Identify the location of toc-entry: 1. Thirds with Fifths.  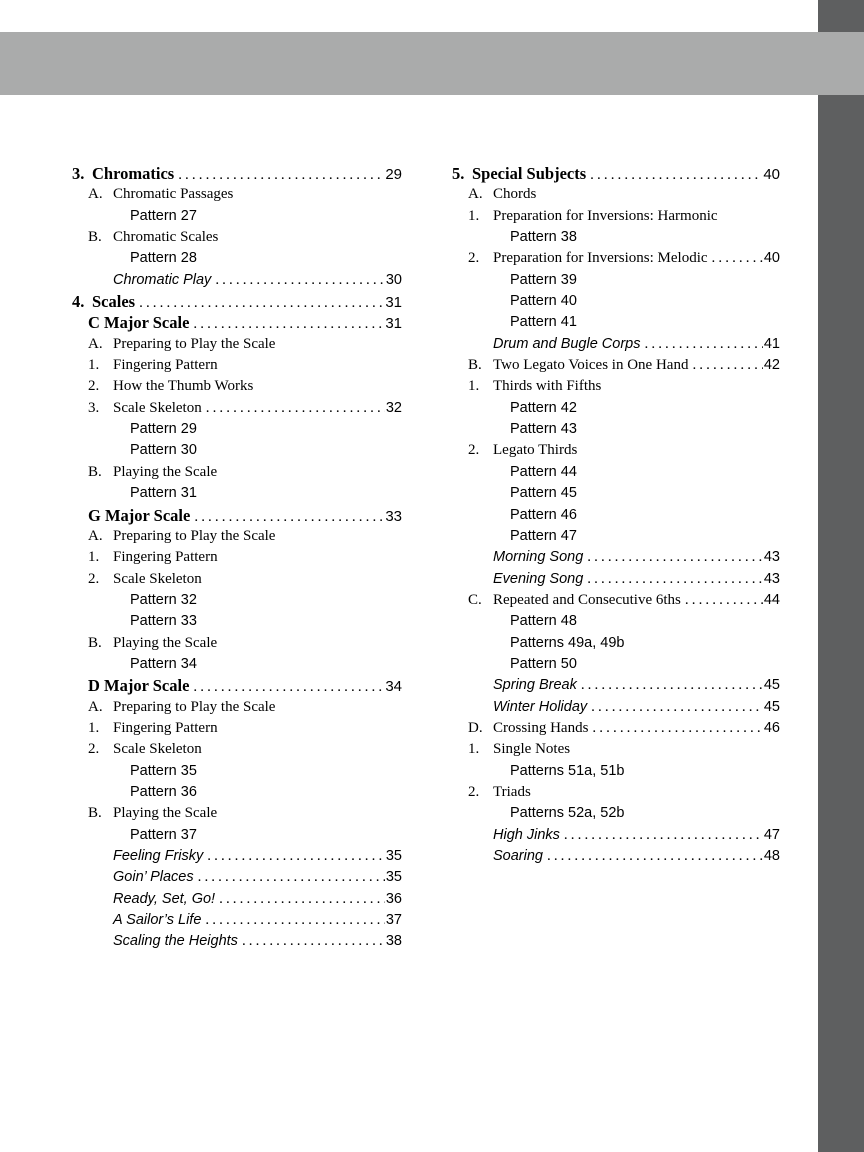
(616, 386).